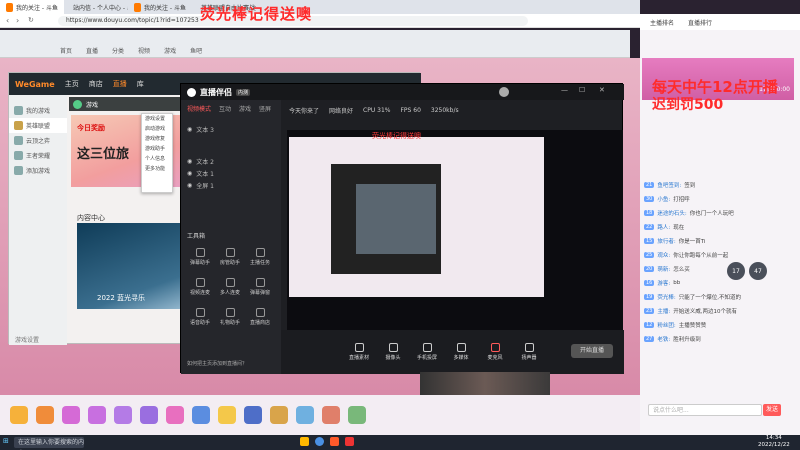  I want to click on layer-item: ◉ 文本 1, so click(231, 173).